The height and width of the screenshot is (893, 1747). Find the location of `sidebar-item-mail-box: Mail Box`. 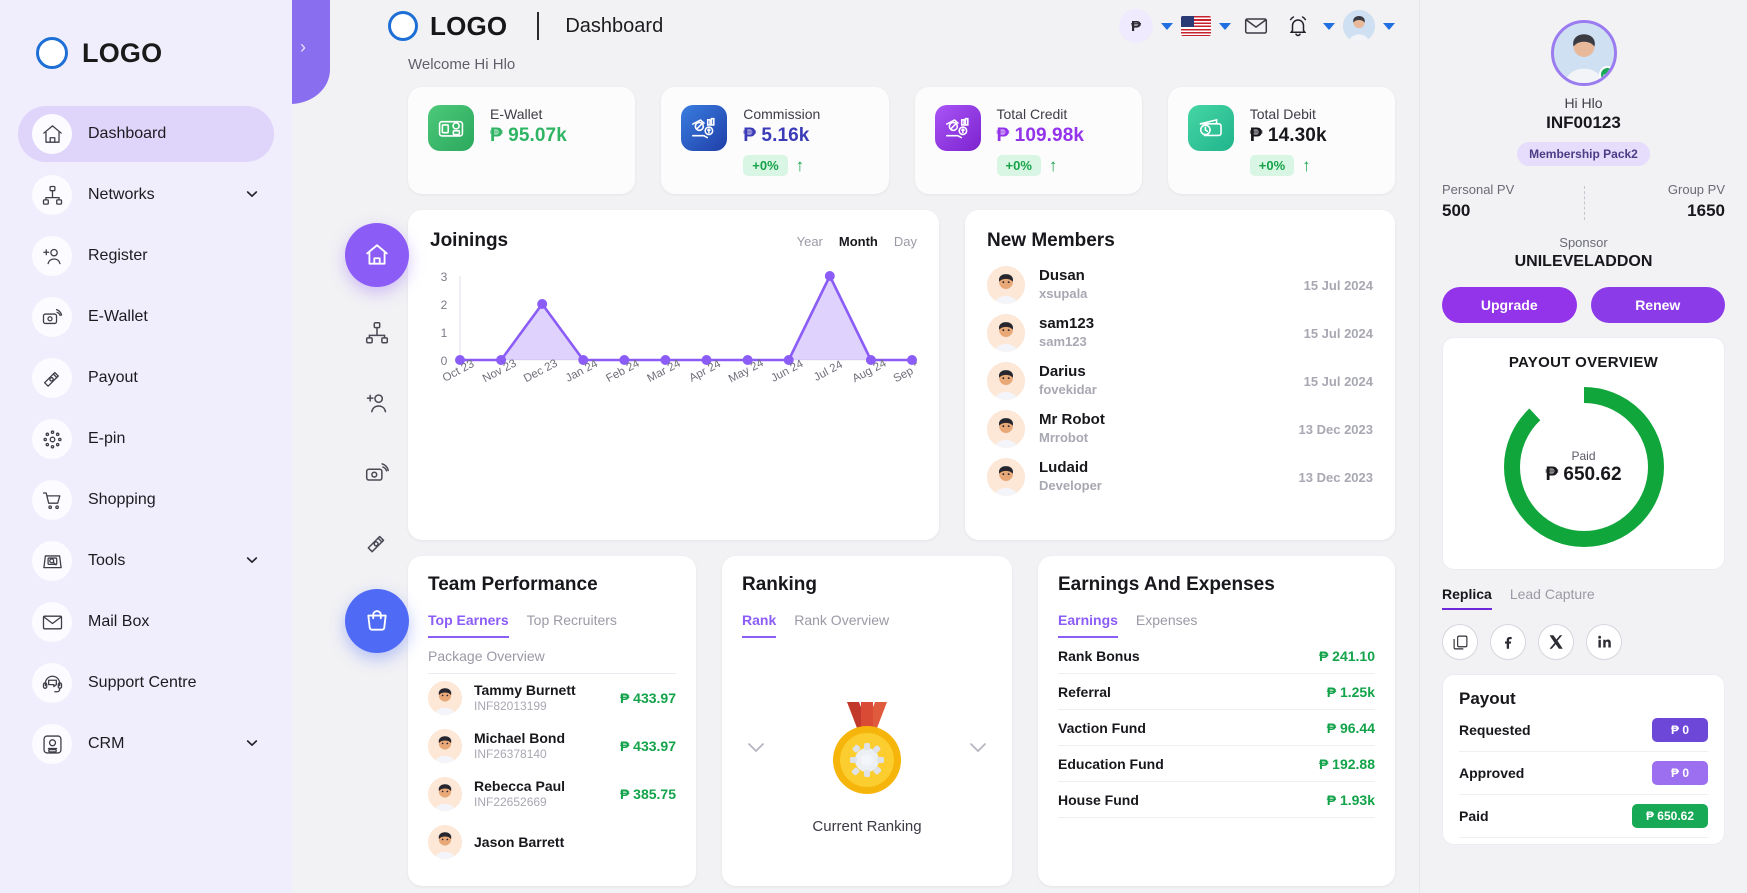

sidebar-item-mail-box: Mail Box is located at coordinates (146, 622).